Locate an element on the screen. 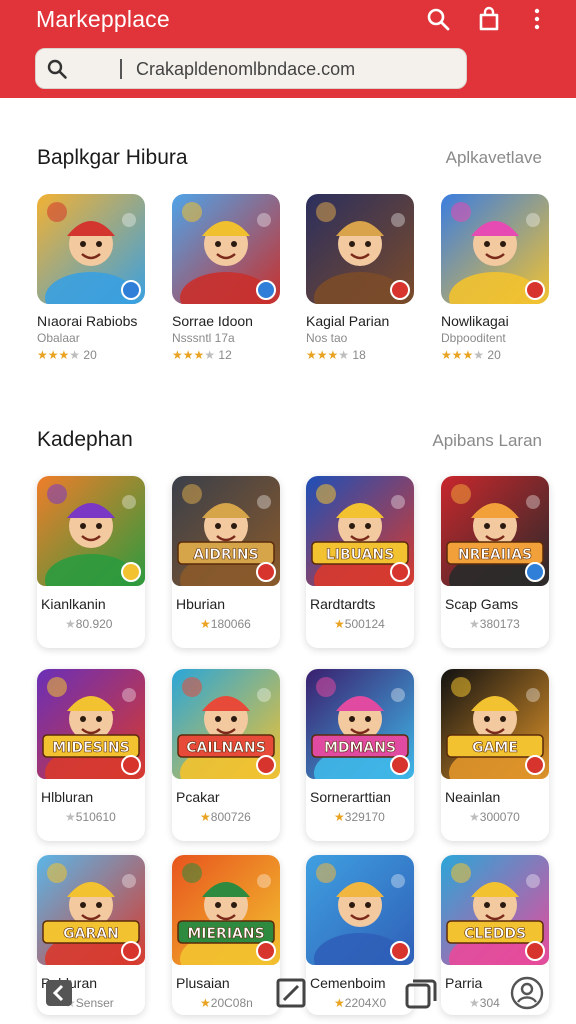 This screenshot has height=1024, width=576. app-rating: ★180066 is located at coordinates (225, 624).